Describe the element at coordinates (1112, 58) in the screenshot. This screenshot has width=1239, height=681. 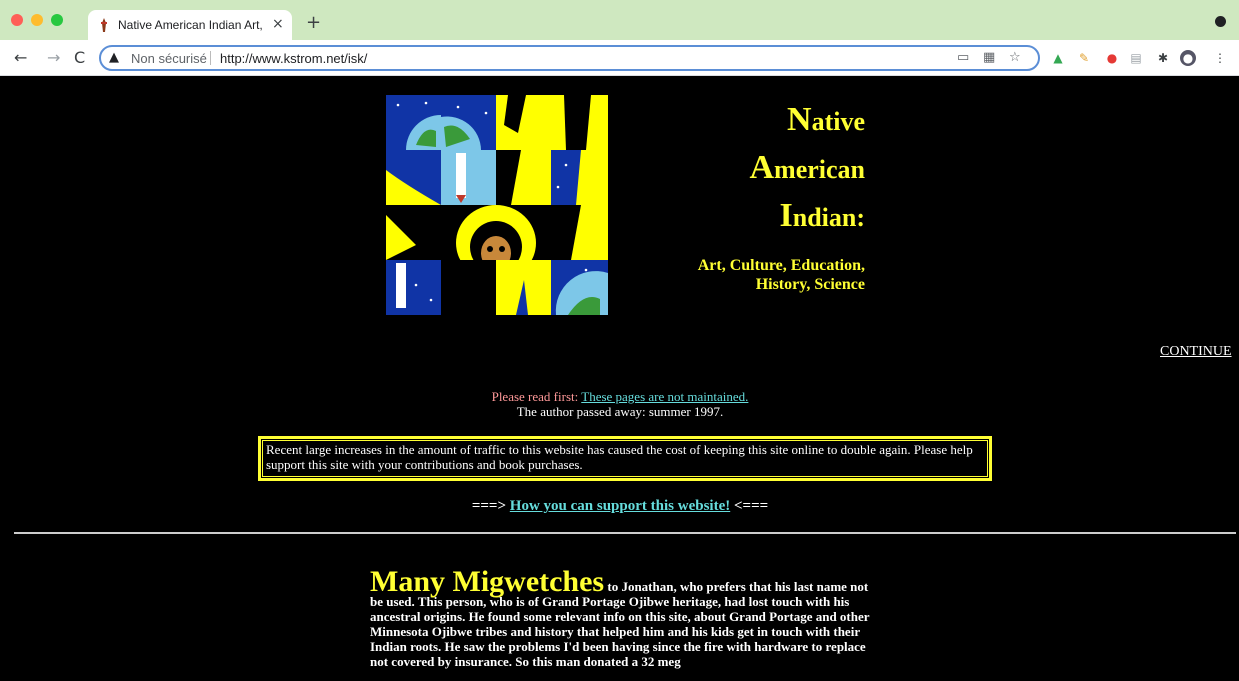
I see `adblock-extension-icon: ●` at that location.